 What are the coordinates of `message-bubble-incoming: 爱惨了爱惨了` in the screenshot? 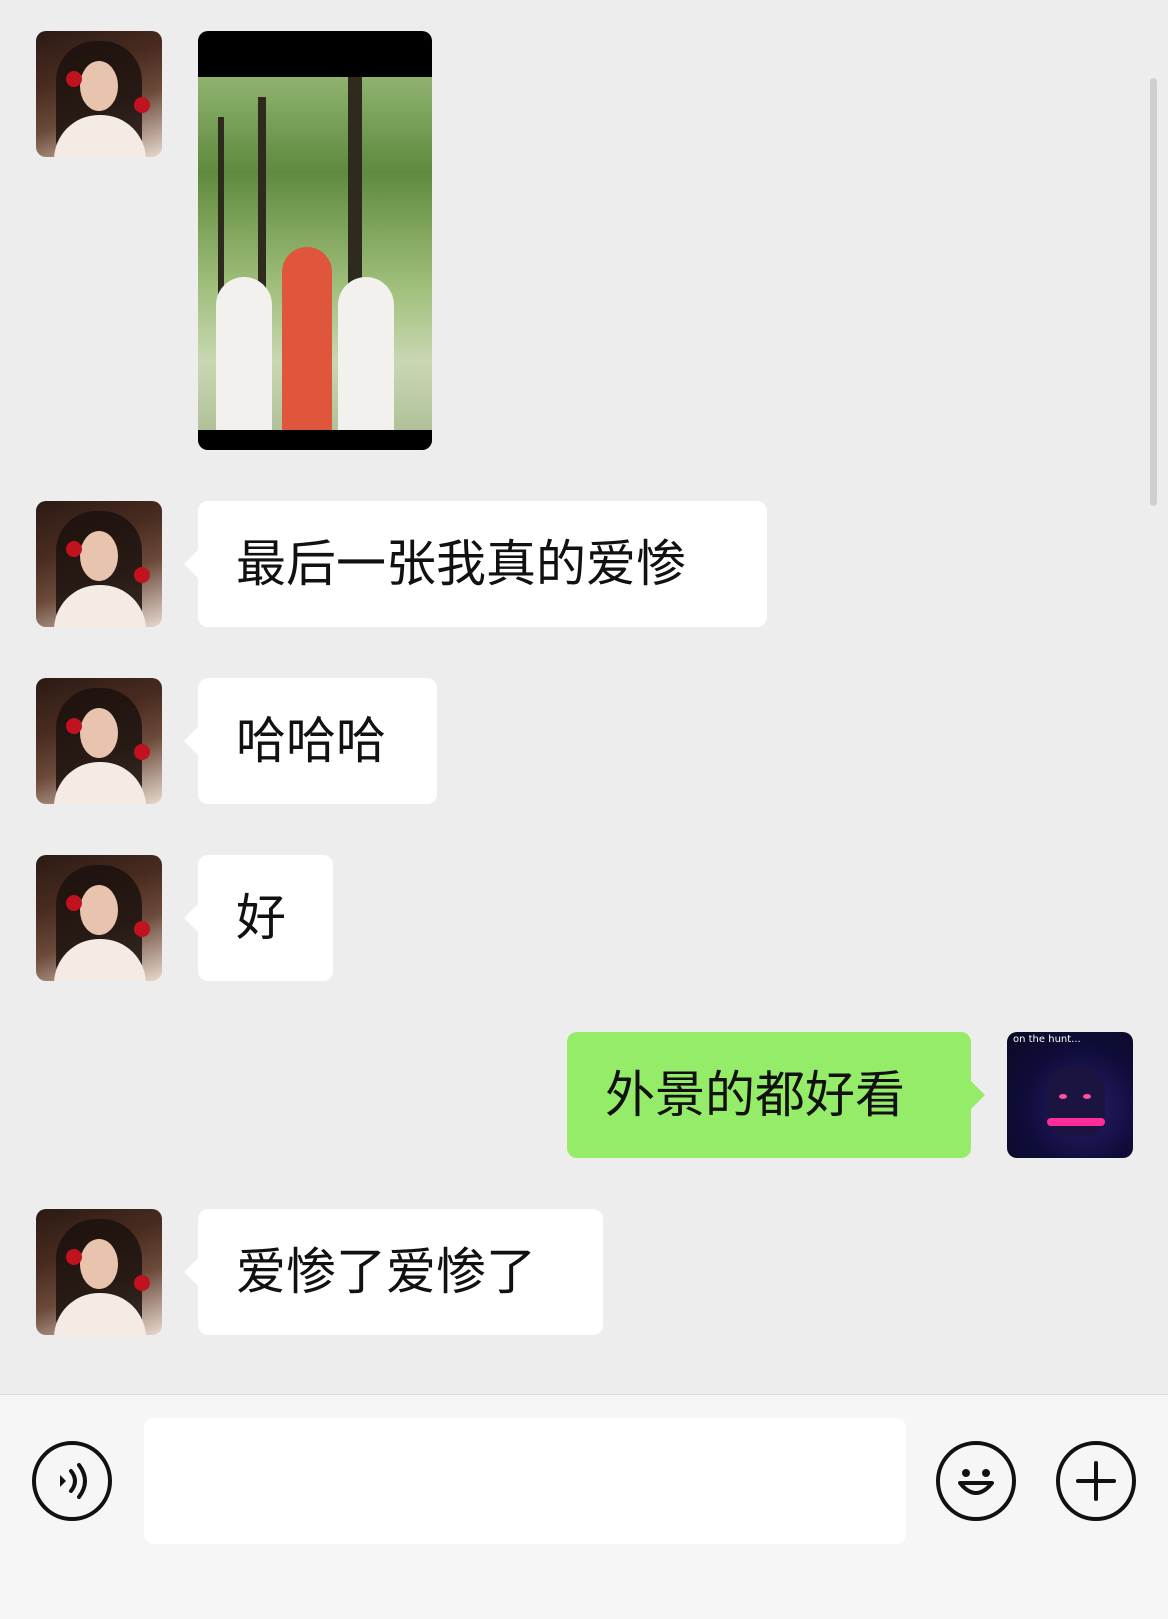 It's located at (393, 1272).